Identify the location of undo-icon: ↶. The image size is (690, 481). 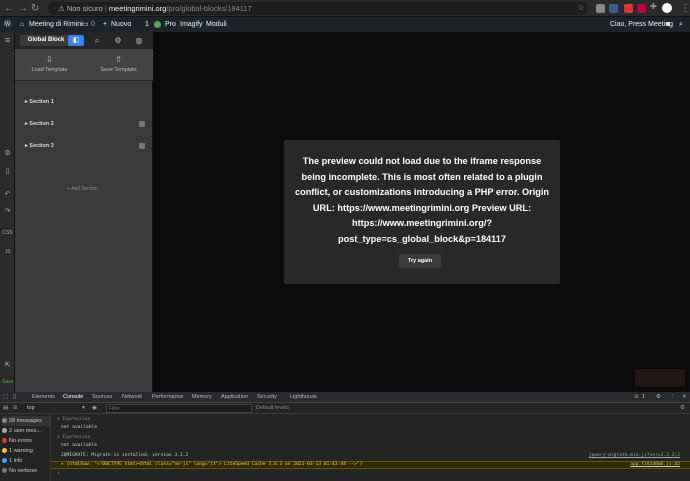
(7, 194).